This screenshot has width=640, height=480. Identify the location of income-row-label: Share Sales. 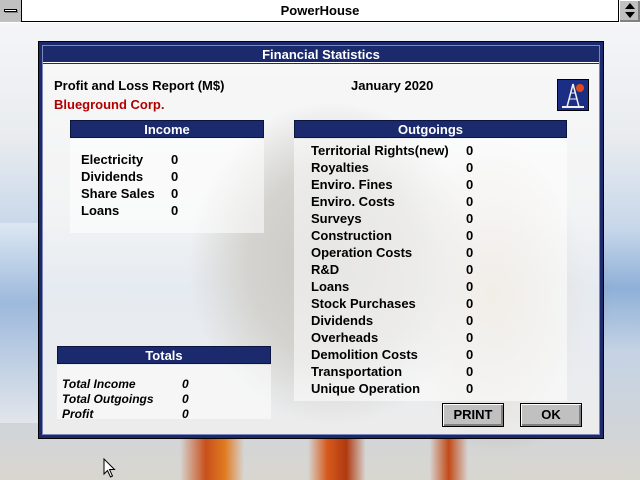
(118, 193).